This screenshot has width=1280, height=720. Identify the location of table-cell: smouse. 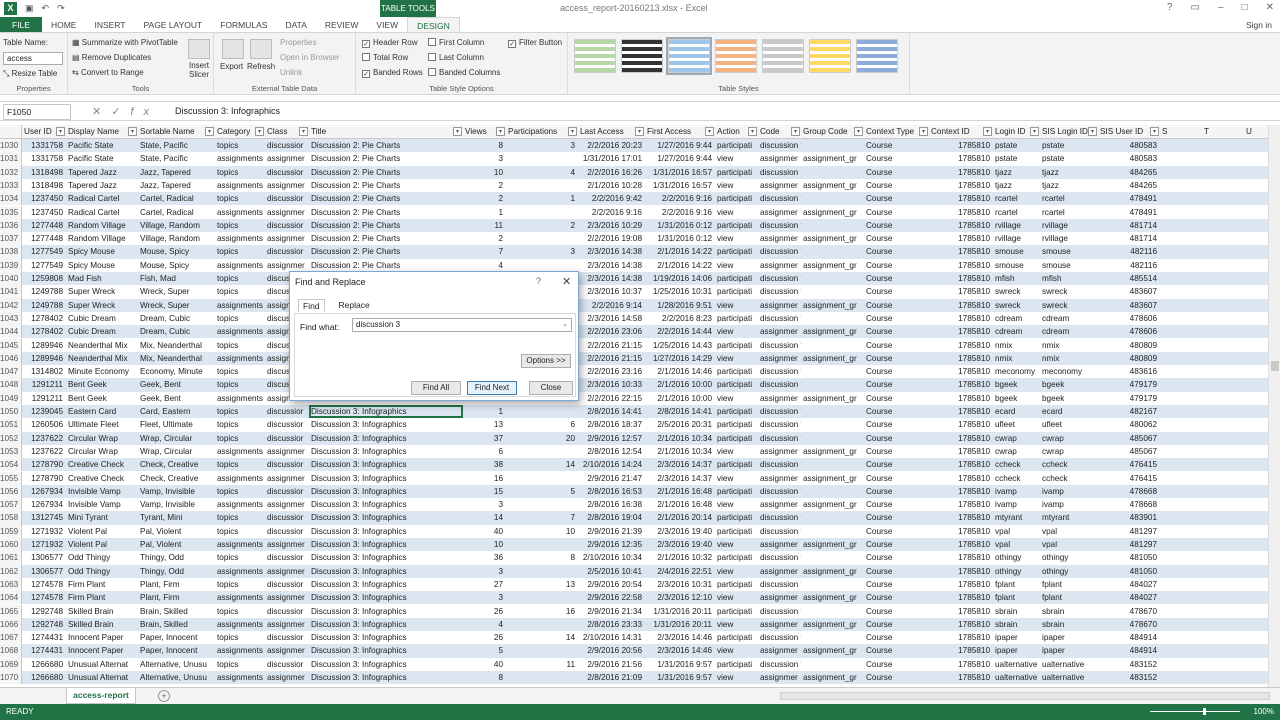
(1069, 251).